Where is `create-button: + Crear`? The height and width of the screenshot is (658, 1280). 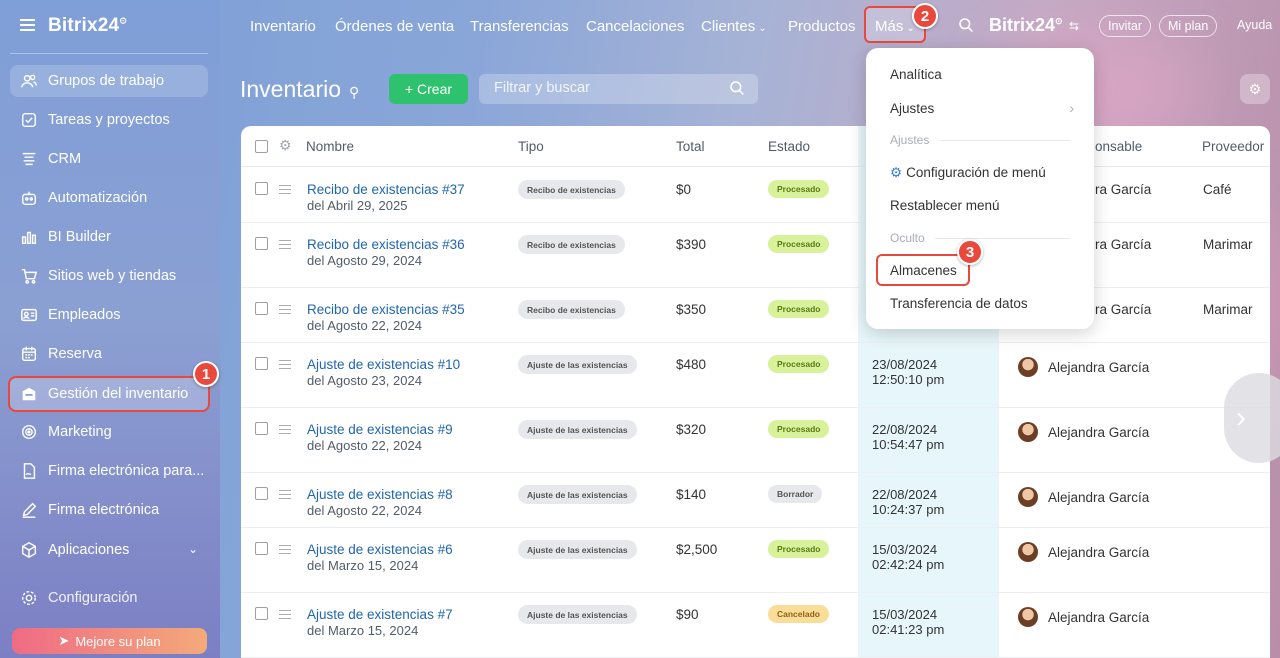
create-button: + Crear is located at coordinates (428, 89).